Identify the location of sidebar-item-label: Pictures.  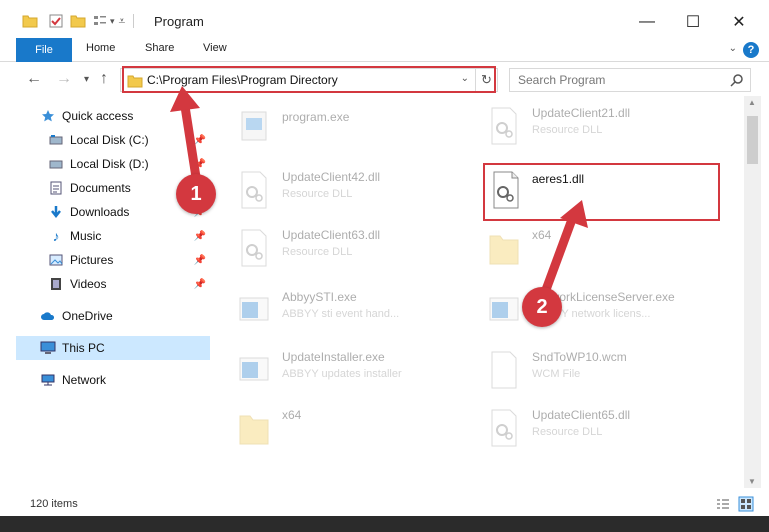
(92, 260).